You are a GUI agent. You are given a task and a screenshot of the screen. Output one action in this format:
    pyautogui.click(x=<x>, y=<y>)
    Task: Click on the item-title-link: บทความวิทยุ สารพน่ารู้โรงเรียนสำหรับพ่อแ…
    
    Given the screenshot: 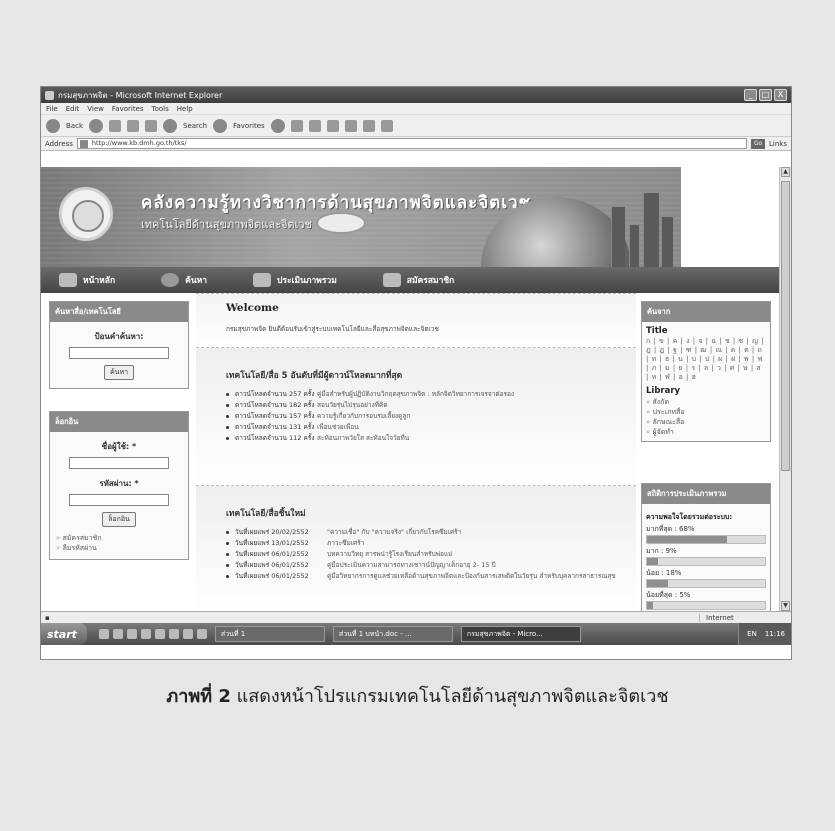 What is the action you would take?
    pyautogui.click(x=389, y=554)
    